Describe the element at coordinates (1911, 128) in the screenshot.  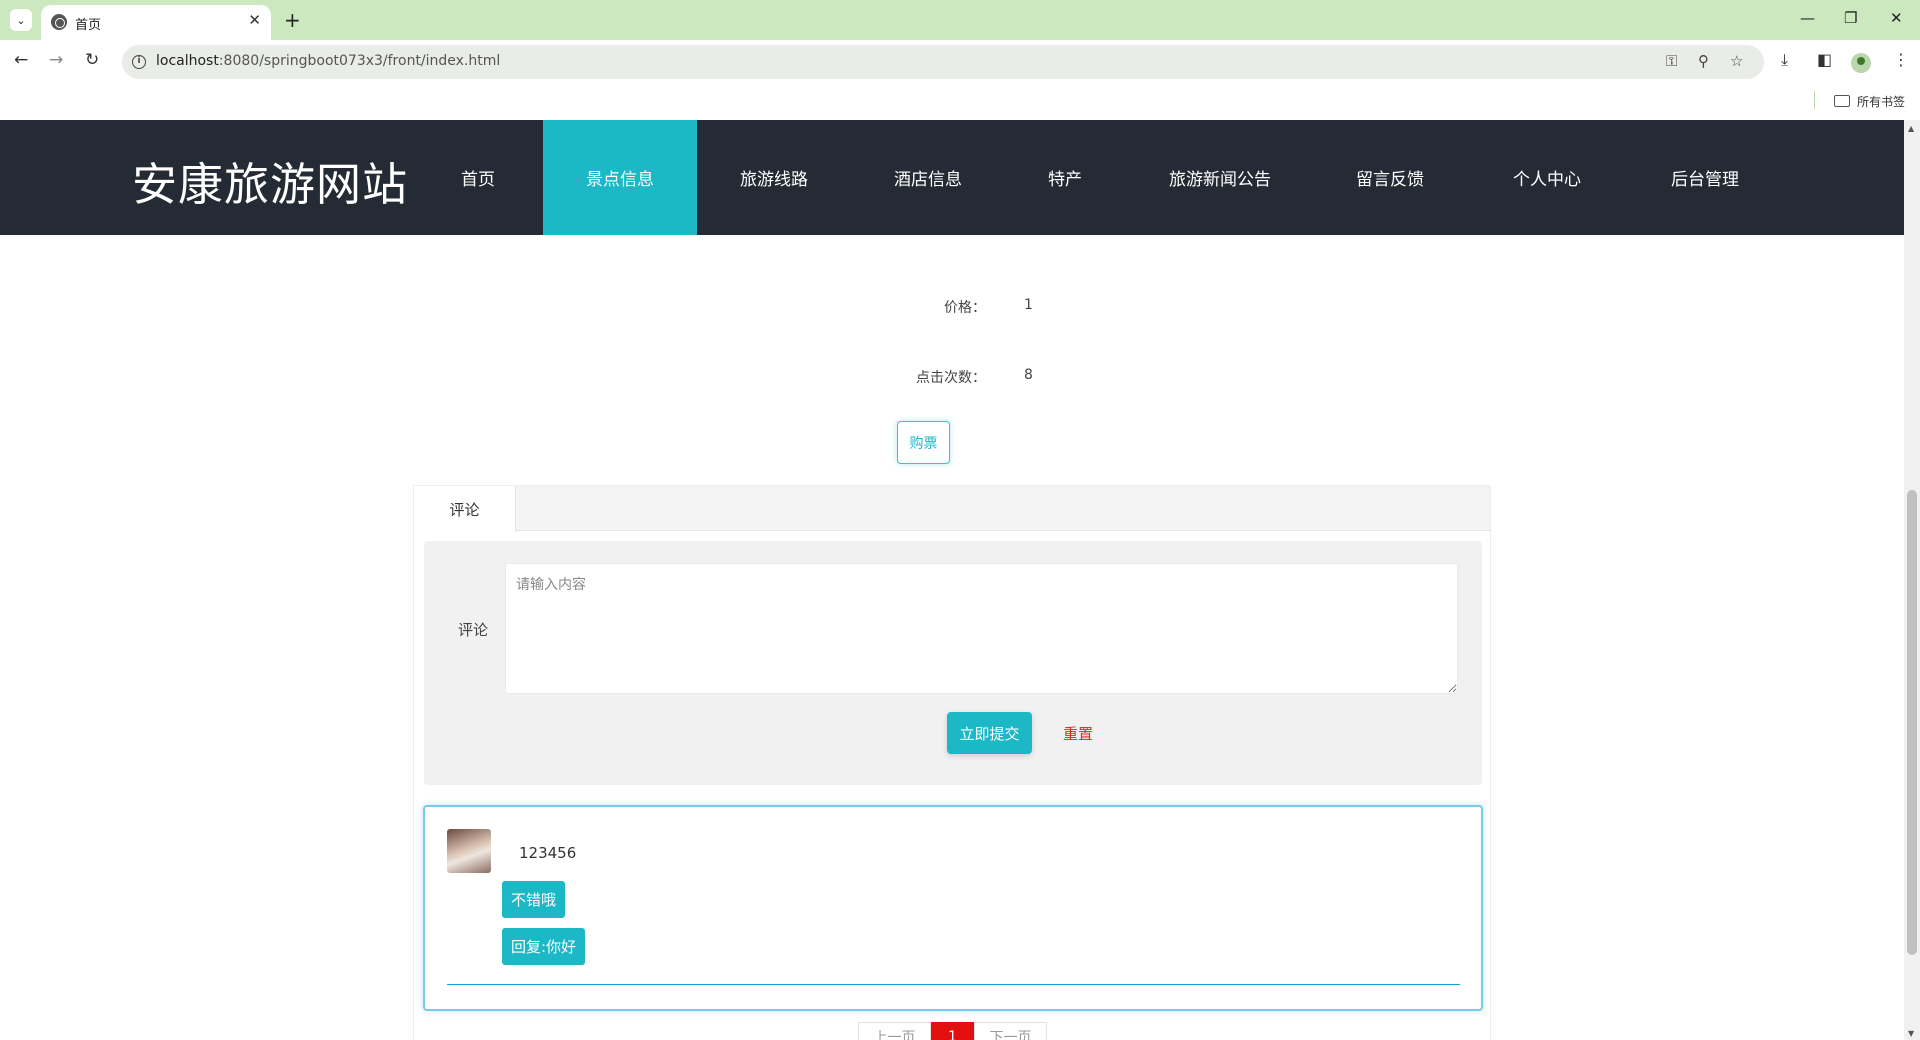
I see `scroll-up-arrow: ▲` at that location.